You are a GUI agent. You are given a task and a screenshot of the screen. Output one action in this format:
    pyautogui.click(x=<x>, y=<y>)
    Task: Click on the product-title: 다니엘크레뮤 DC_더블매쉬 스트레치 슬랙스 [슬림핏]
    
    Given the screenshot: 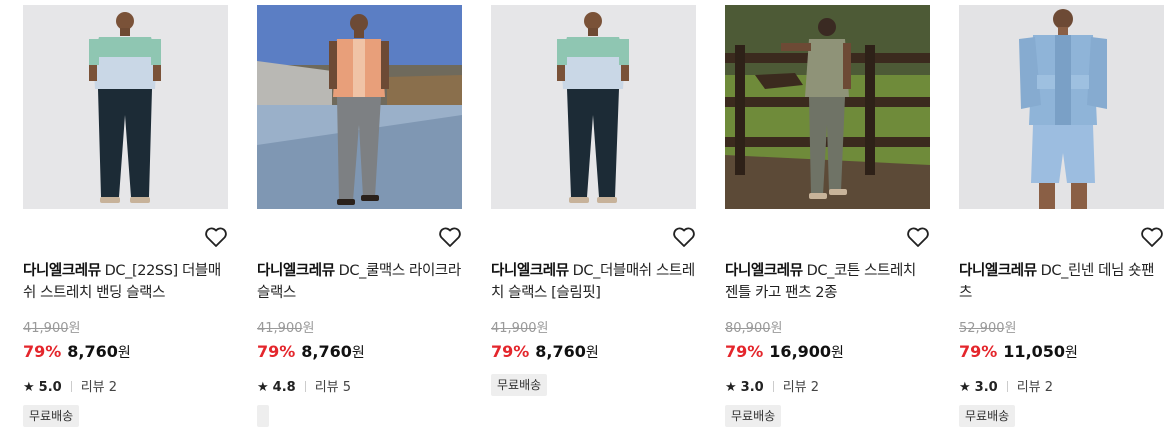 What is the action you would take?
    pyautogui.click(x=593, y=282)
    